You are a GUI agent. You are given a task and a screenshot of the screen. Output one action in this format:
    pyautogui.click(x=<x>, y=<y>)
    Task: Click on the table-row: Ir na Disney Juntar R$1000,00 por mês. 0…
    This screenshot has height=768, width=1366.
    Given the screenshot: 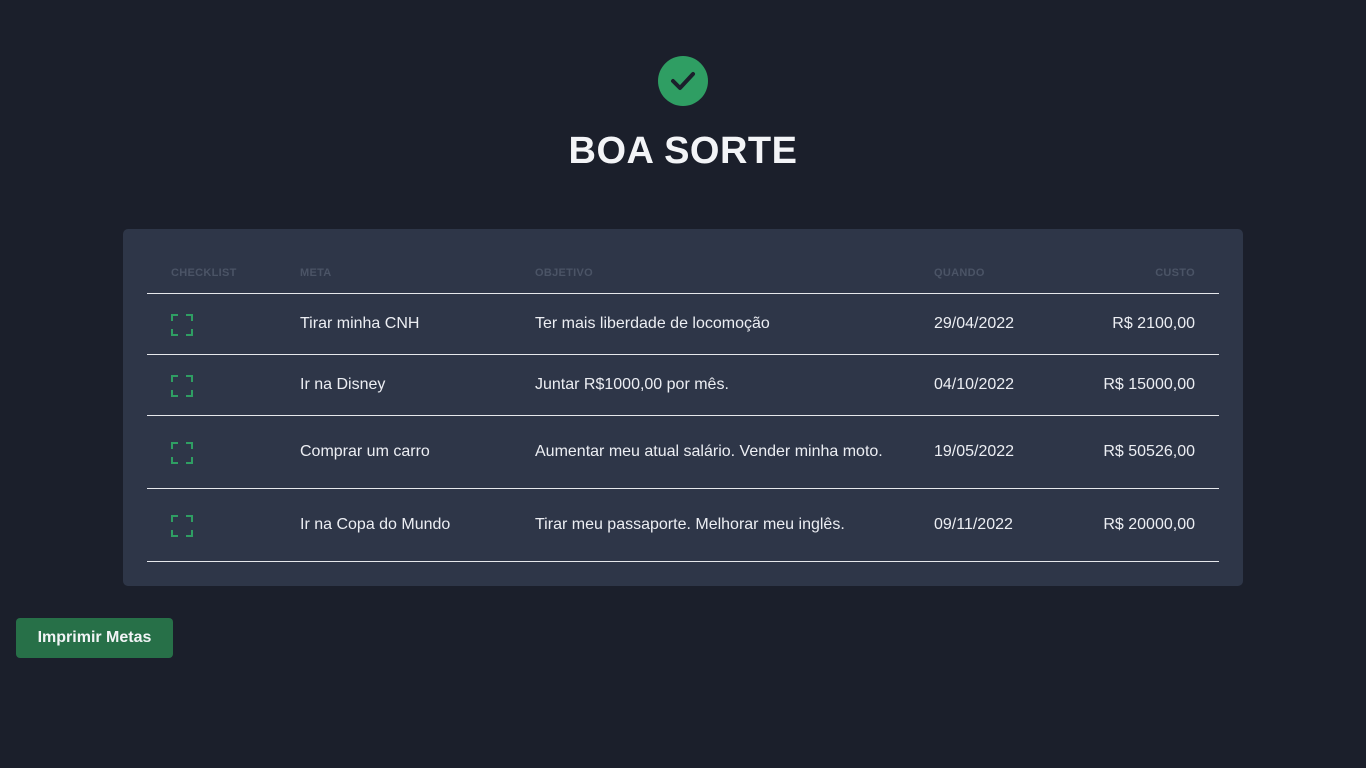 What is the action you would take?
    pyautogui.click(x=683, y=385)
    